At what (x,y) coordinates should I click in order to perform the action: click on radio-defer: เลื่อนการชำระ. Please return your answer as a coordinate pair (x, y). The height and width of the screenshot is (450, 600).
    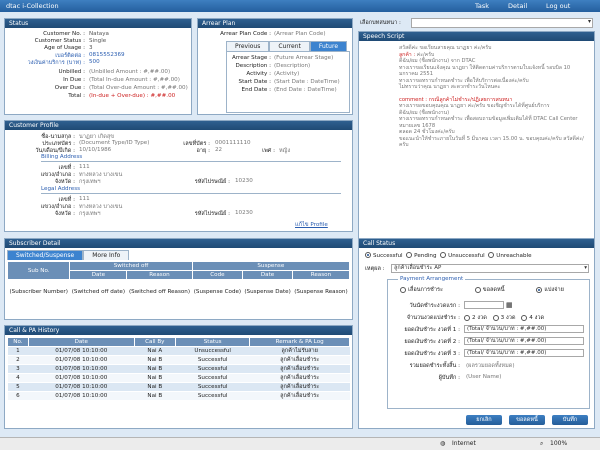
    Looking at the image, I should click on (421, 289).